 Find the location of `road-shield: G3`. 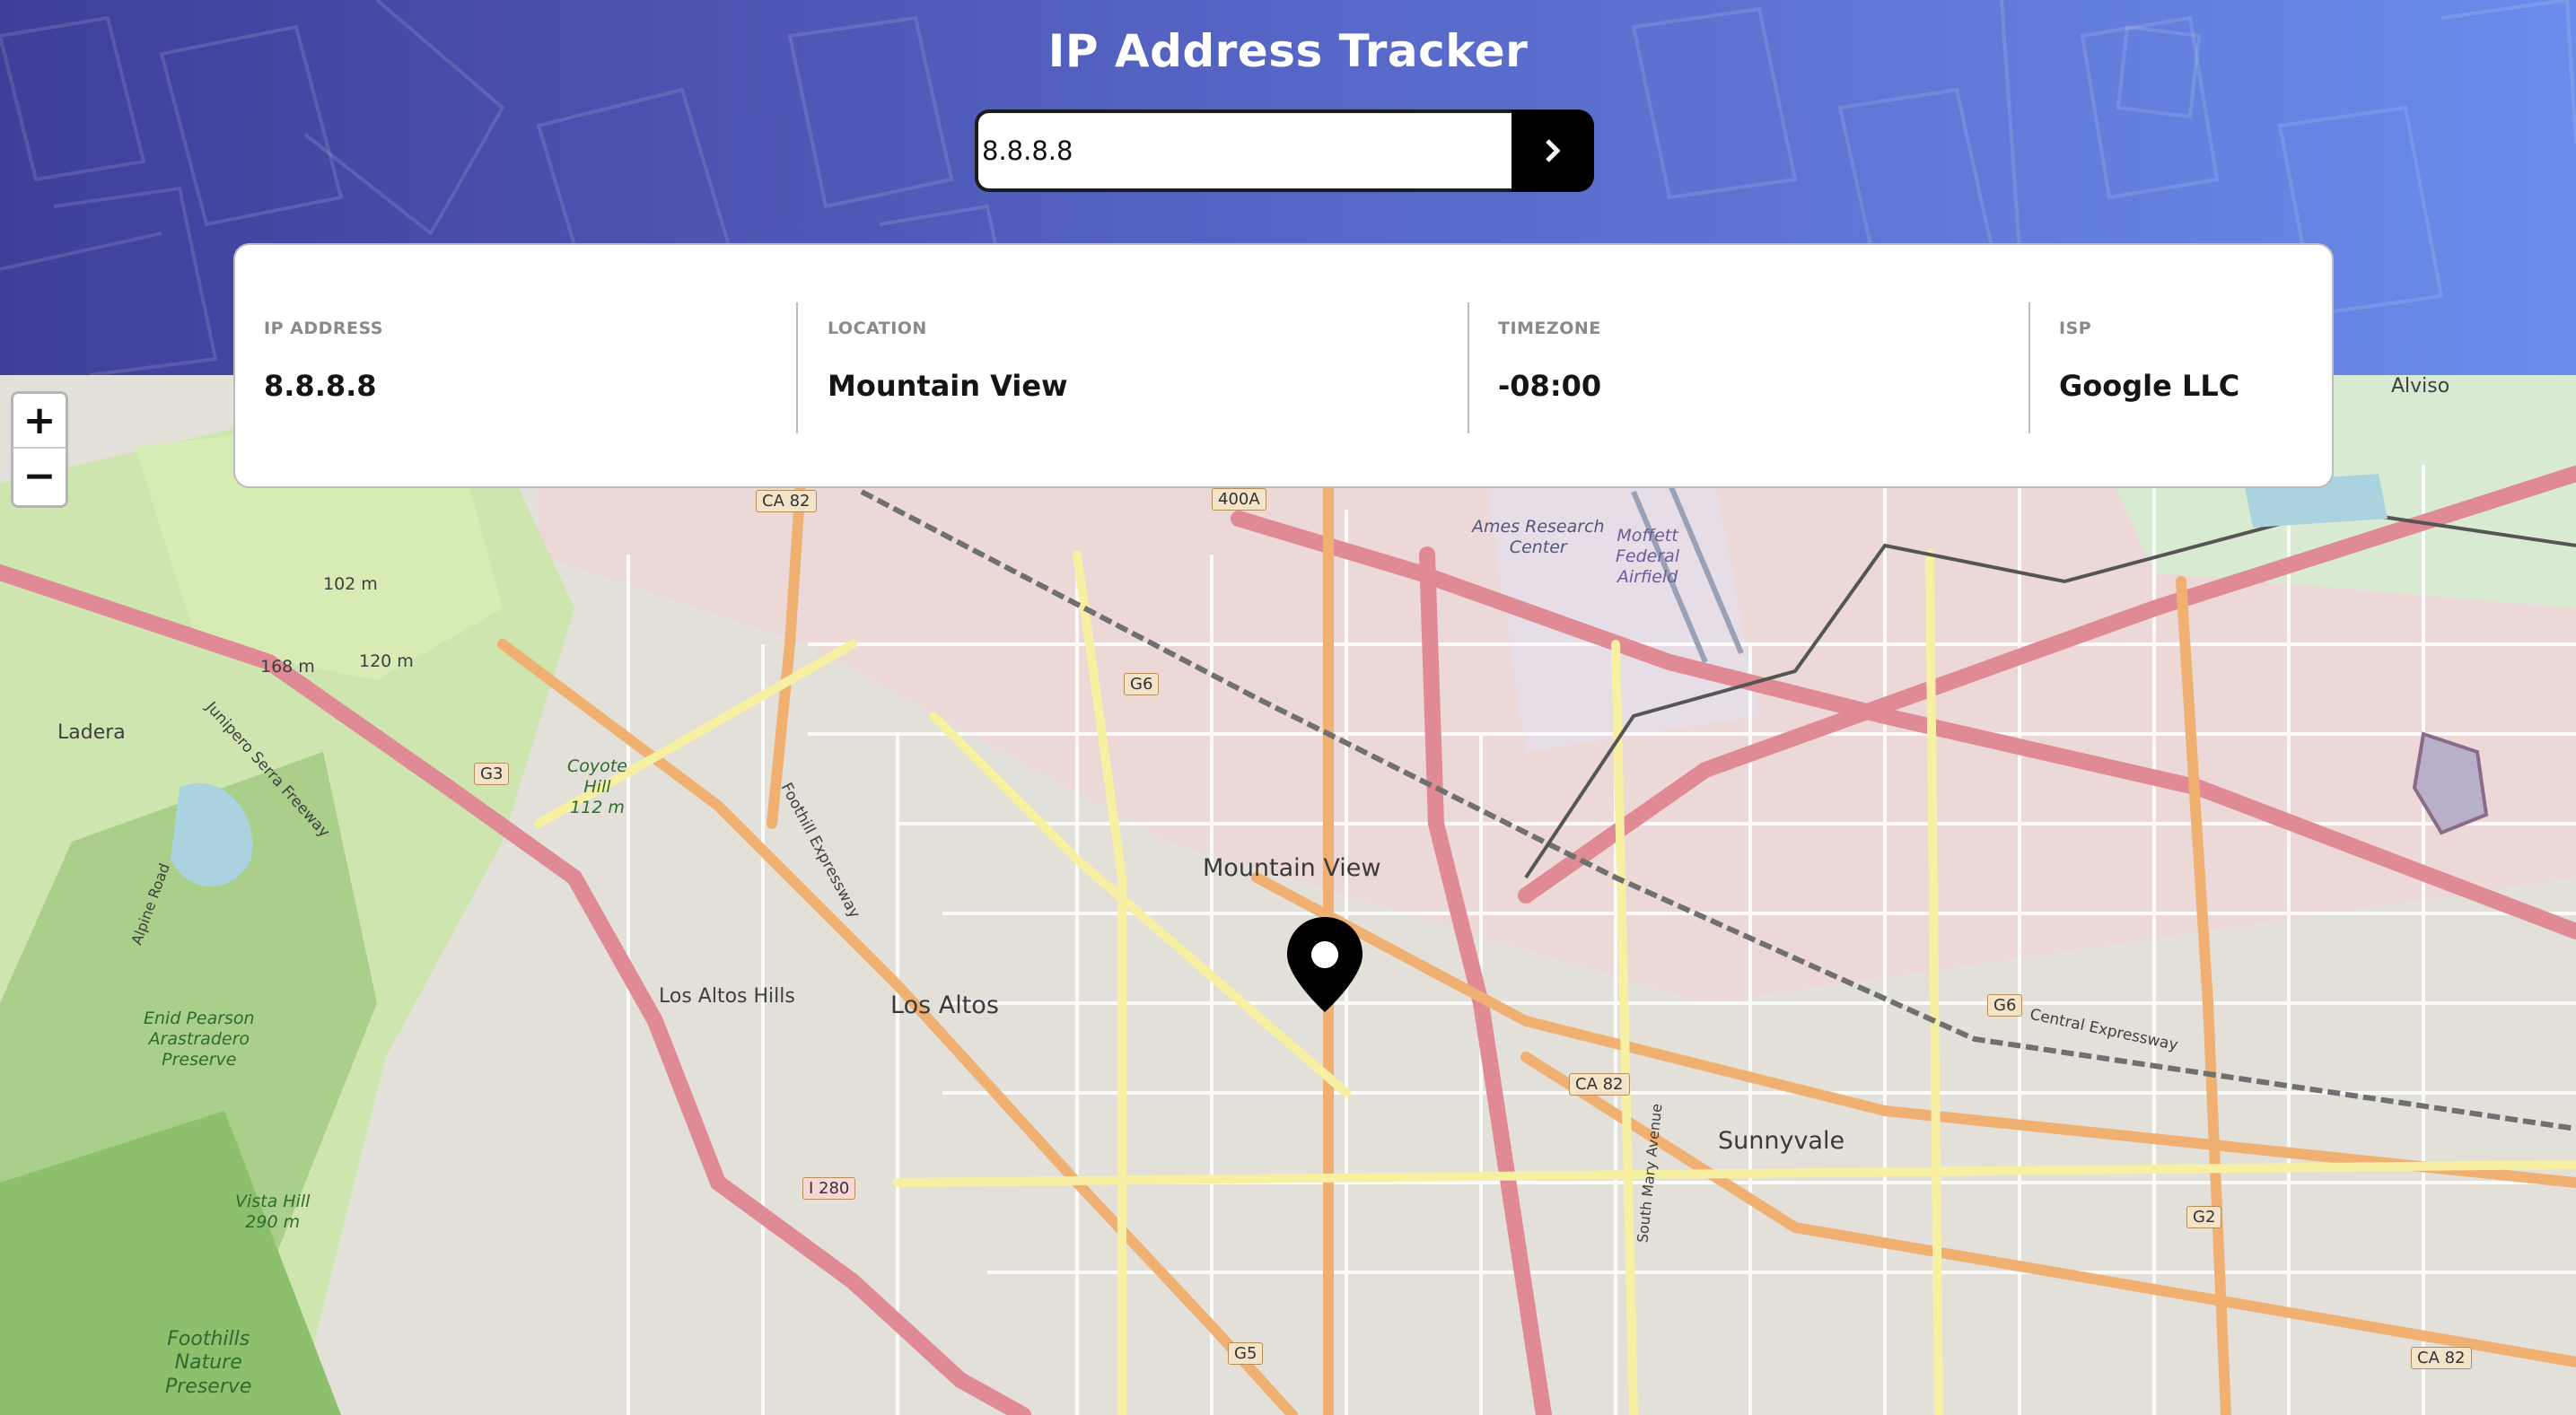

road-shield: G3 is located at coordinates (492, 774).